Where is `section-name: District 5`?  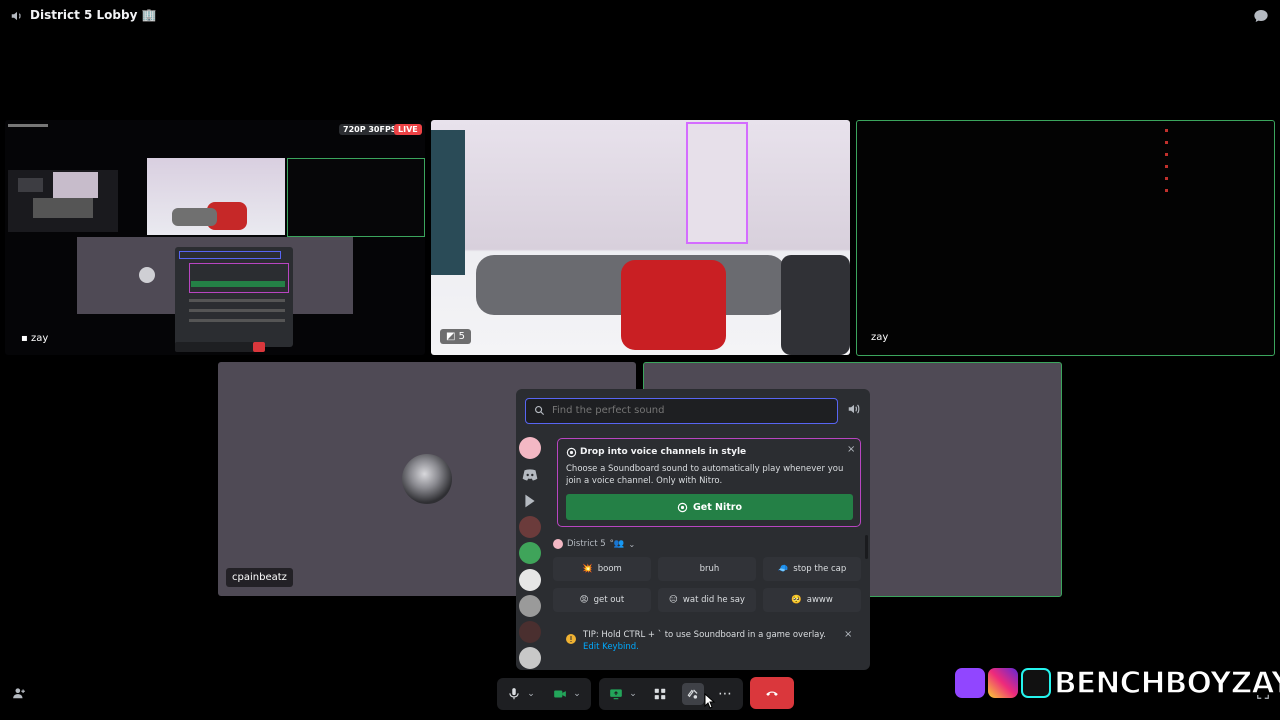
section-name: District 5 is located at coordinates (586, 544).